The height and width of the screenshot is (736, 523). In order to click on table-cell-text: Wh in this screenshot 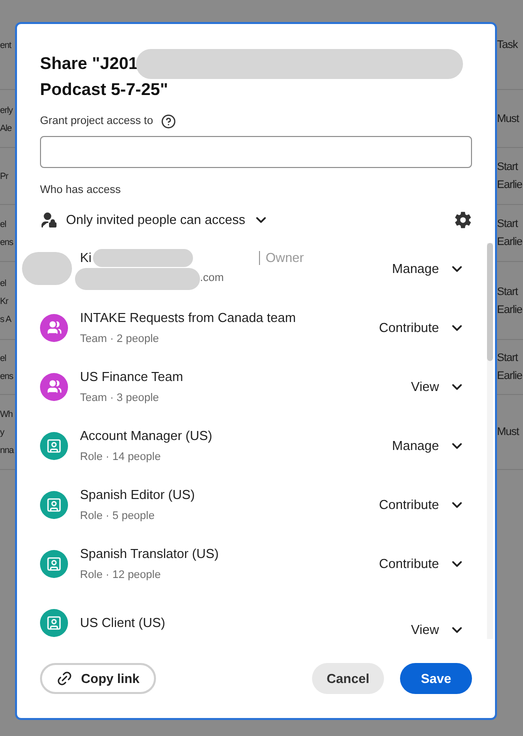, I will do `click(7, 414)`.